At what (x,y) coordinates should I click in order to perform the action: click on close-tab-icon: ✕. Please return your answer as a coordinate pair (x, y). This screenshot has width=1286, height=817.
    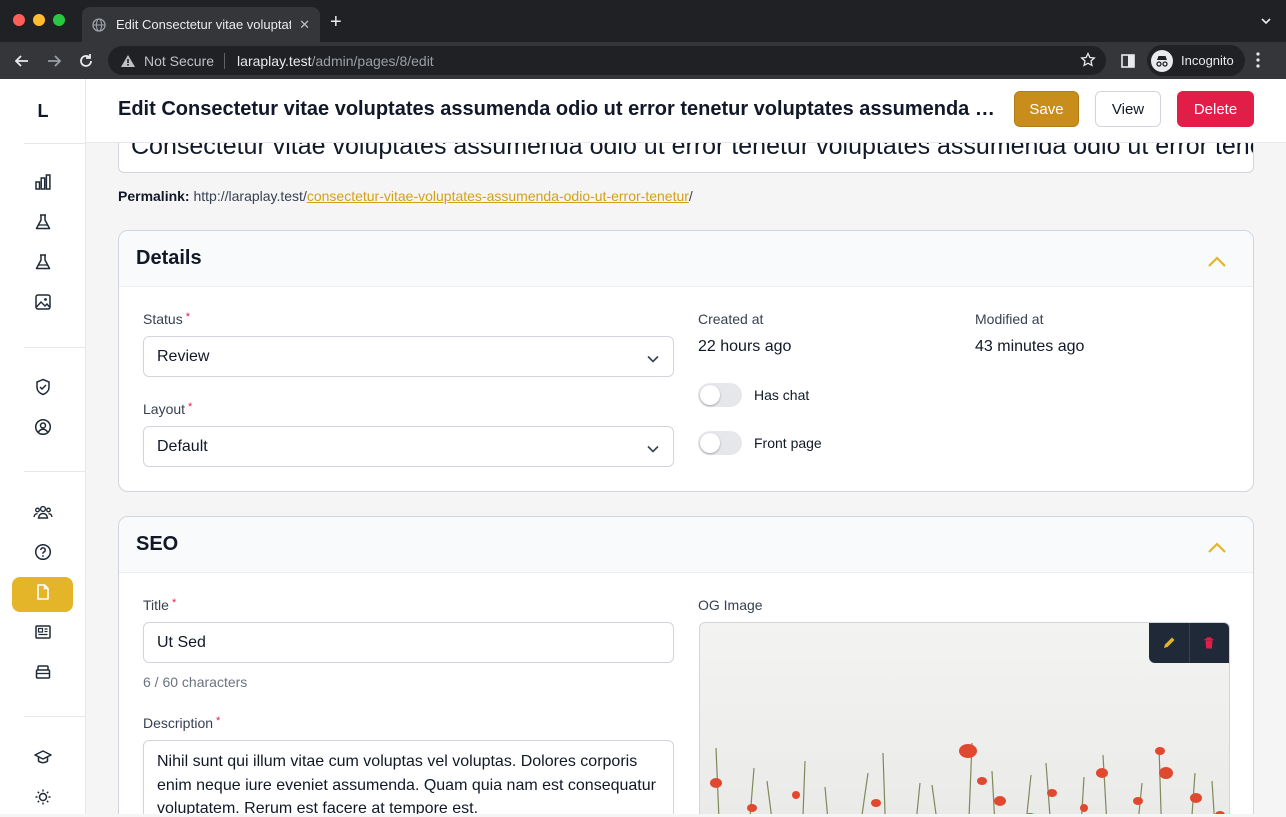
    Looking at the image, I should click on (304, 25).